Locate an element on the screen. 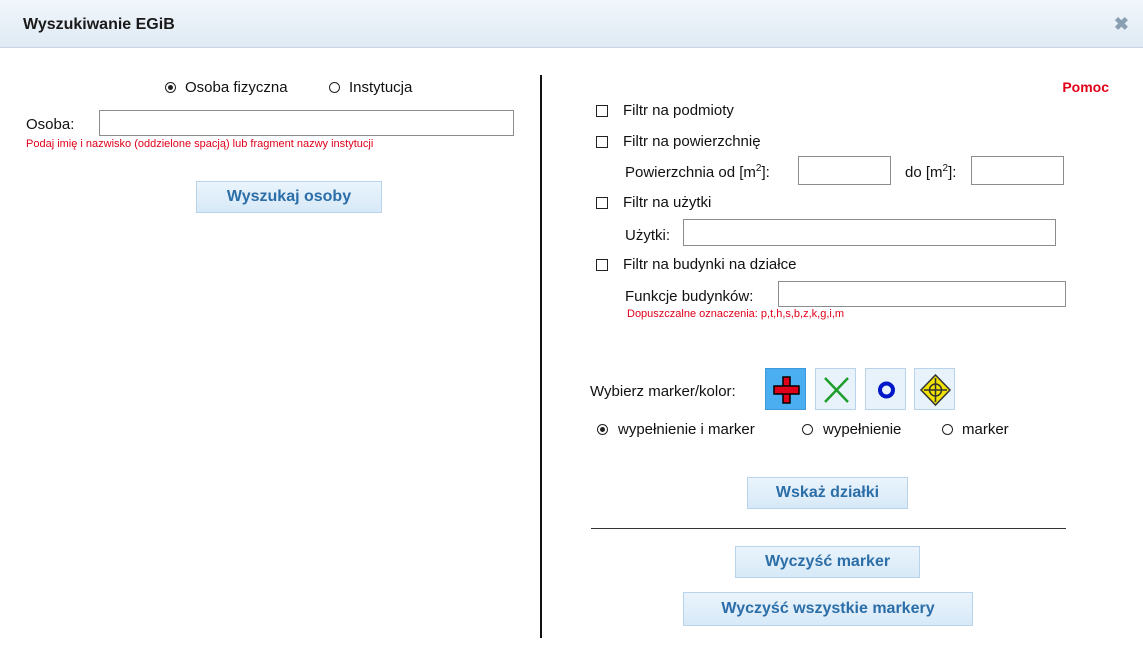 The width and height of the screenshot is (1143, 653). mode-marker-radio is located at coordinates (947, 429).